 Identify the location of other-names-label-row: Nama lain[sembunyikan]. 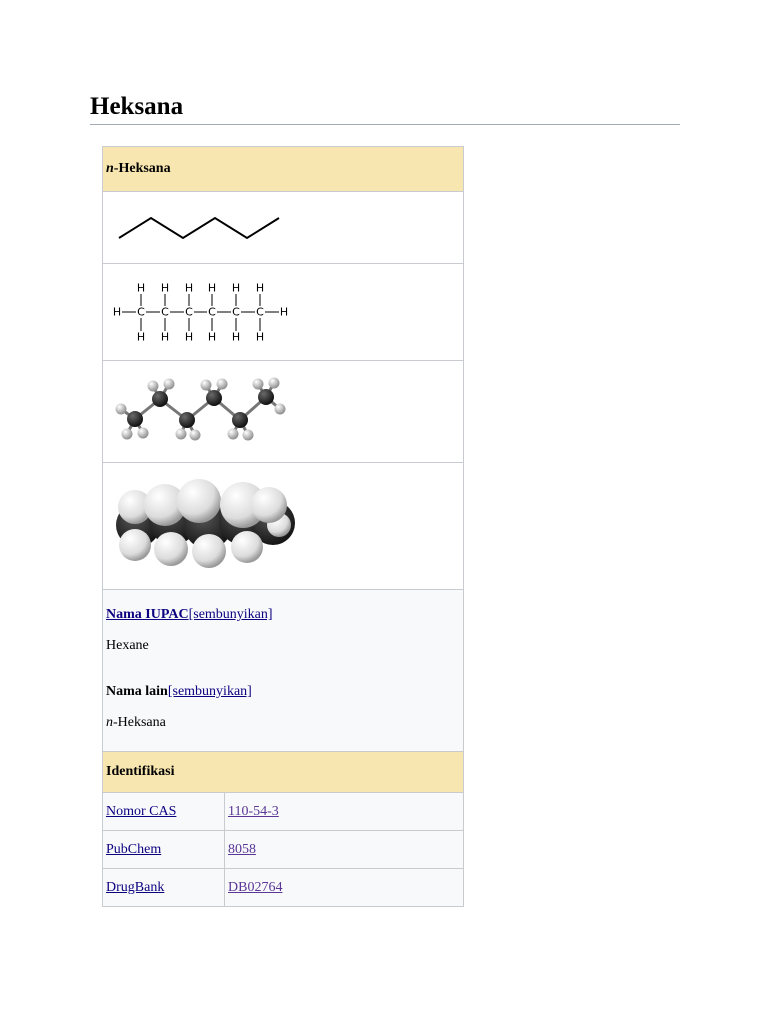
(283, 696).